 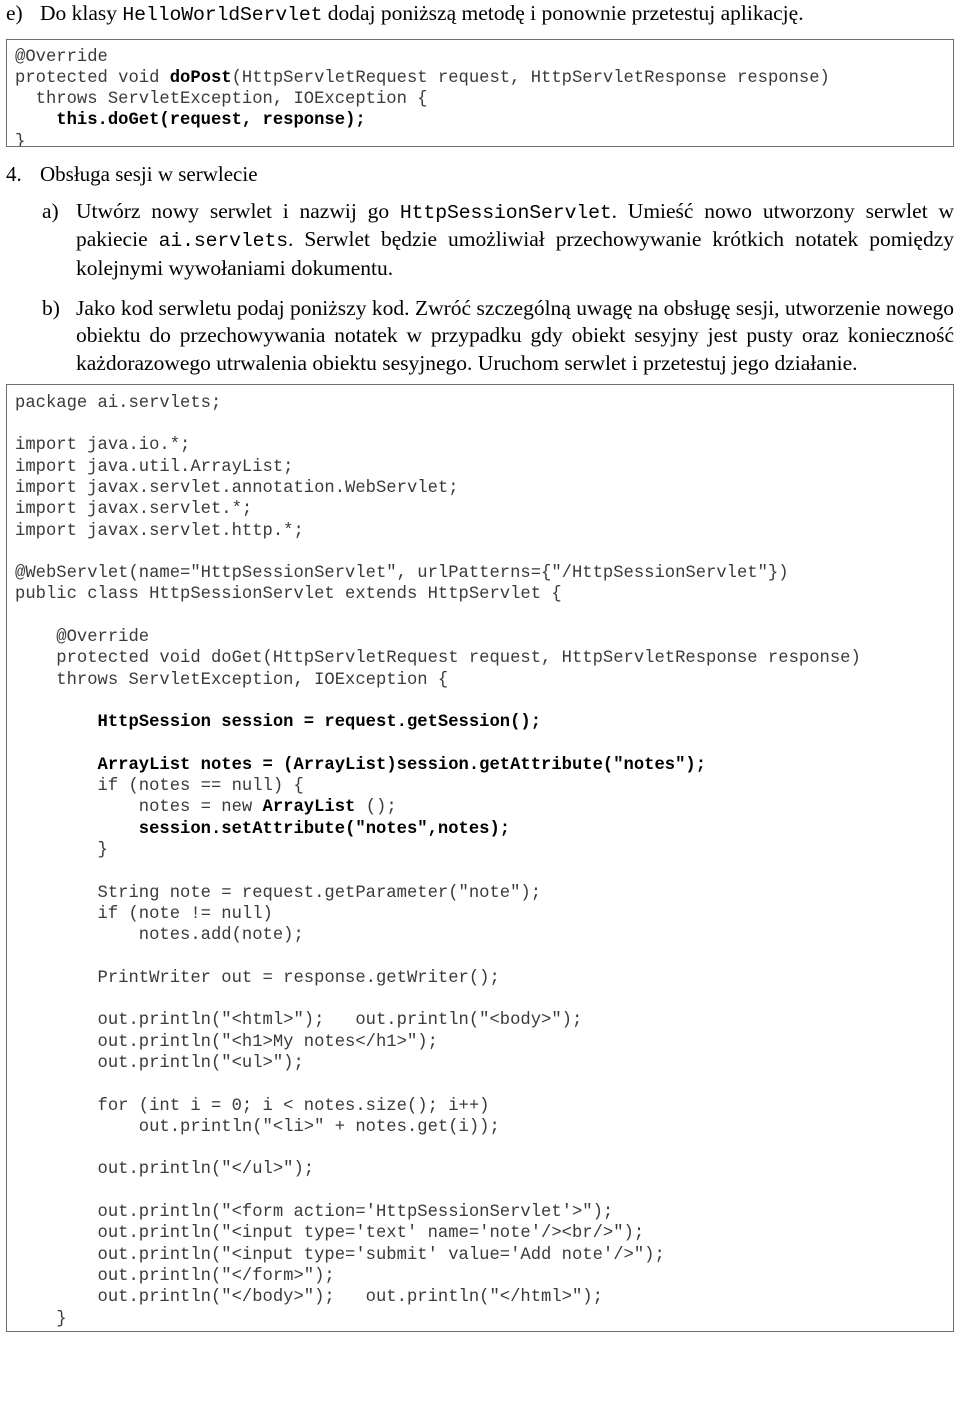 What do you see at coordinates (480, 509) in the screenshot?
I see `code-line: import javax.servlet.*;` at bounding box center [480, 509].